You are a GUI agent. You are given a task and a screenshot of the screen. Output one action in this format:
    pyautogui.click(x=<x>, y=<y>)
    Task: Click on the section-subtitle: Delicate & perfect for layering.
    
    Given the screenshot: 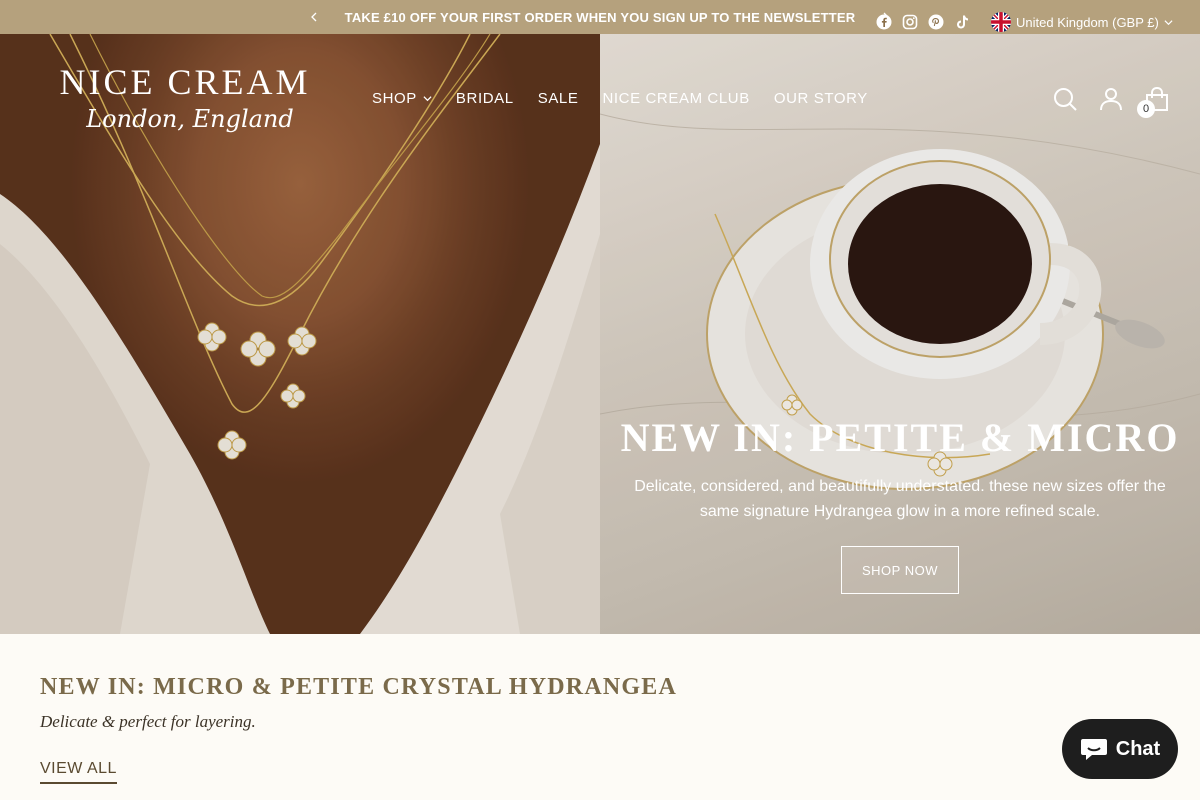 What is the action you would take?
    pyautogui.click(x=148, y=721)
    